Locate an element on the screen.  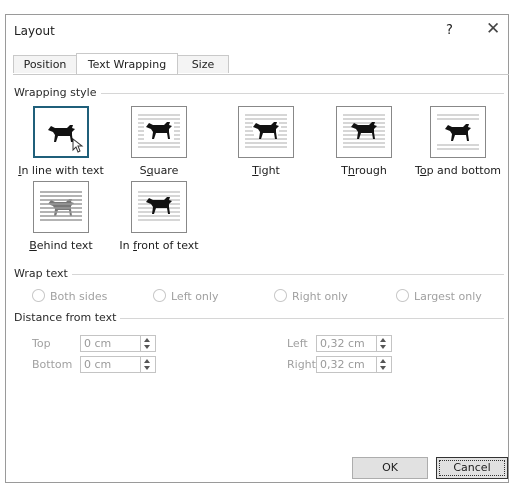
focus-ring is located at coordinates (472, 468).